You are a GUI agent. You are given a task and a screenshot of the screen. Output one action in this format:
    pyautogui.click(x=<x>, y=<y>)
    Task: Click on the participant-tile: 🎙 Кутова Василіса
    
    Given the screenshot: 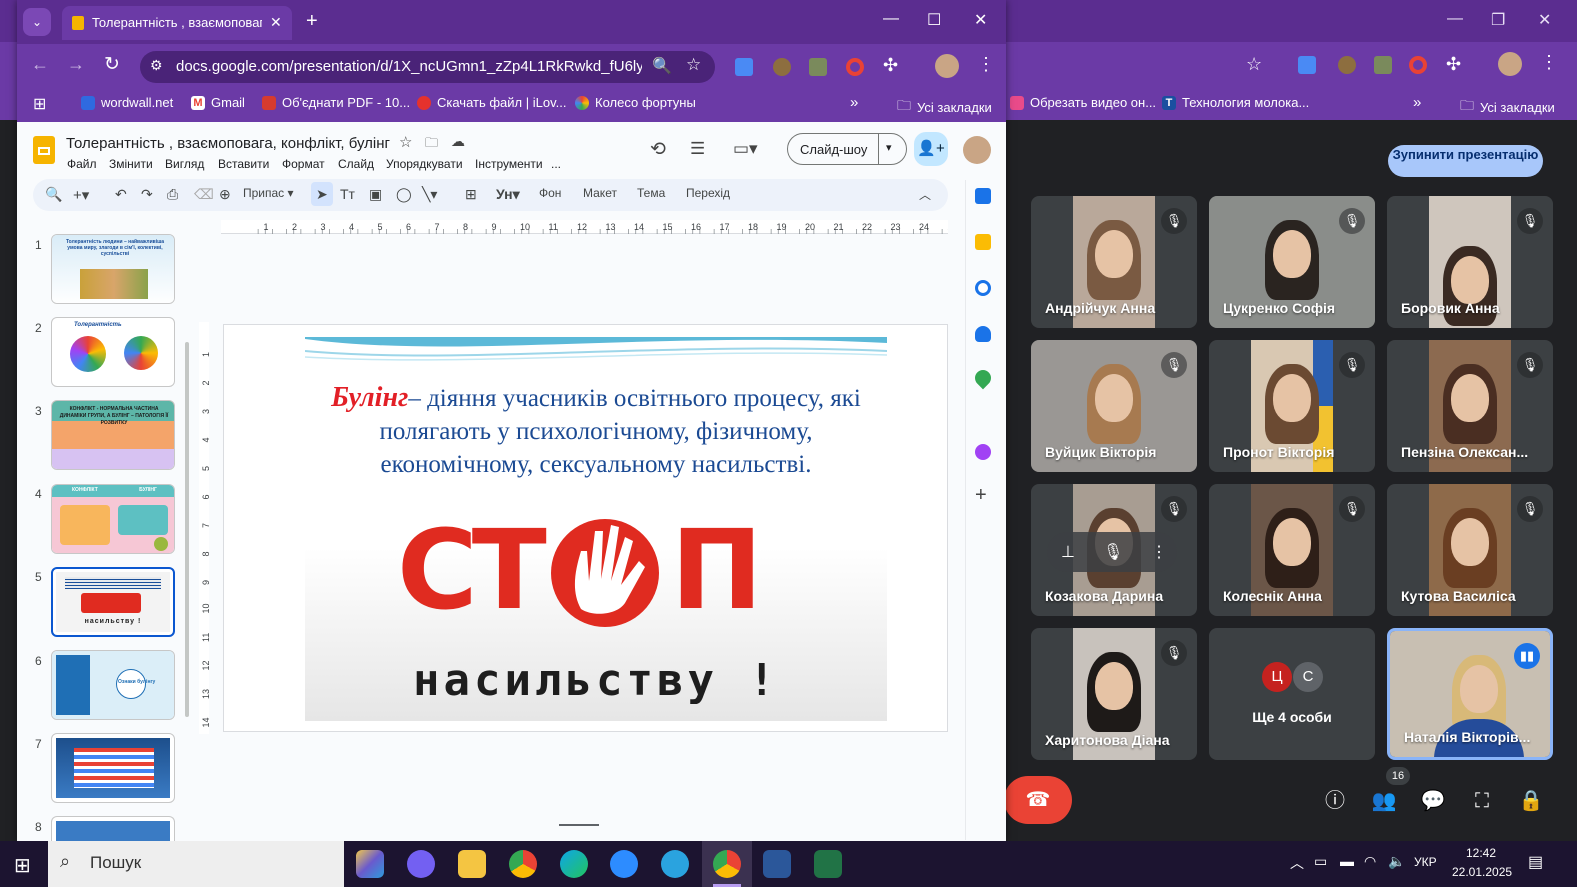 What is the action you would take?
    pyautogui.click(x=1470, y=550)
    